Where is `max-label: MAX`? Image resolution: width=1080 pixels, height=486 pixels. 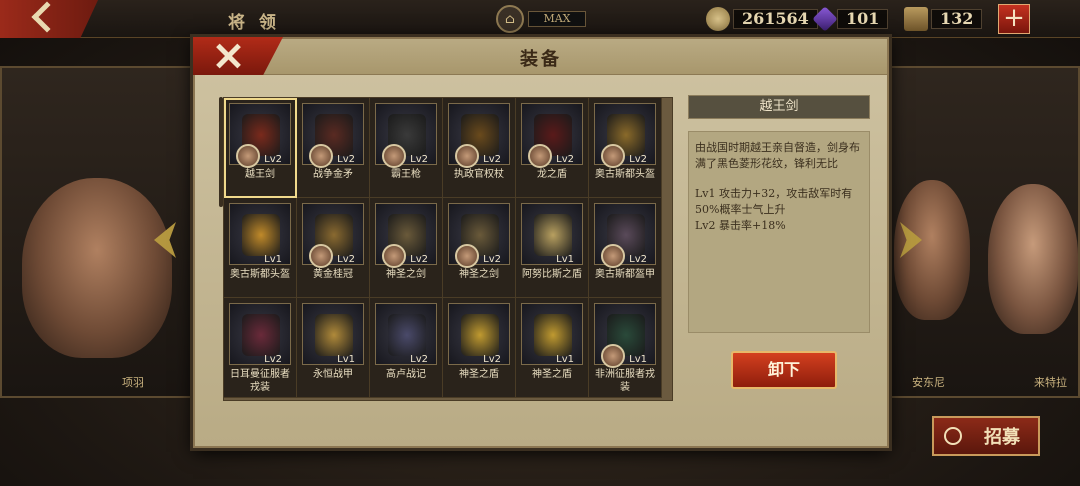 max-label: MAX is located at coordinates (557, 19).